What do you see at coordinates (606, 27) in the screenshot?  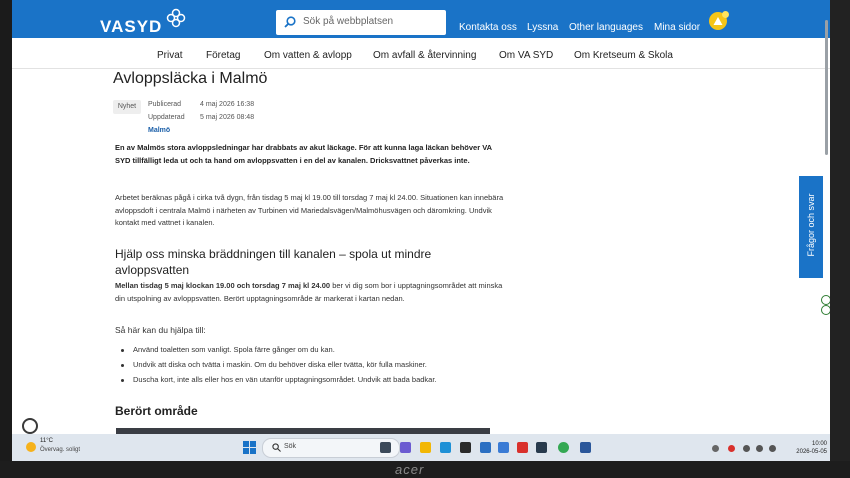 I see `link-other-languages: Other languages` at bounding box center [606, 27].